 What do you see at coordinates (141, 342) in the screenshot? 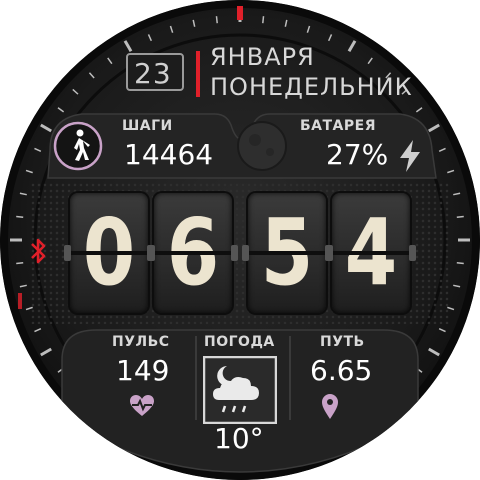
I see `pulse-label: ПУЛЬС` at bounding box center [141, 342].